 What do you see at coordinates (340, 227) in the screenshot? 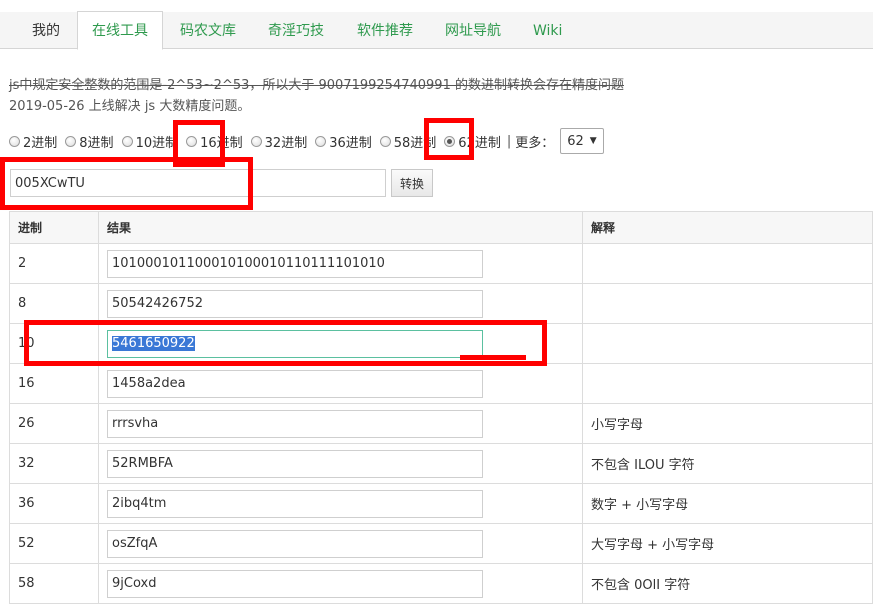
I see `header-result: 结果` at bounding box center [340, 227].